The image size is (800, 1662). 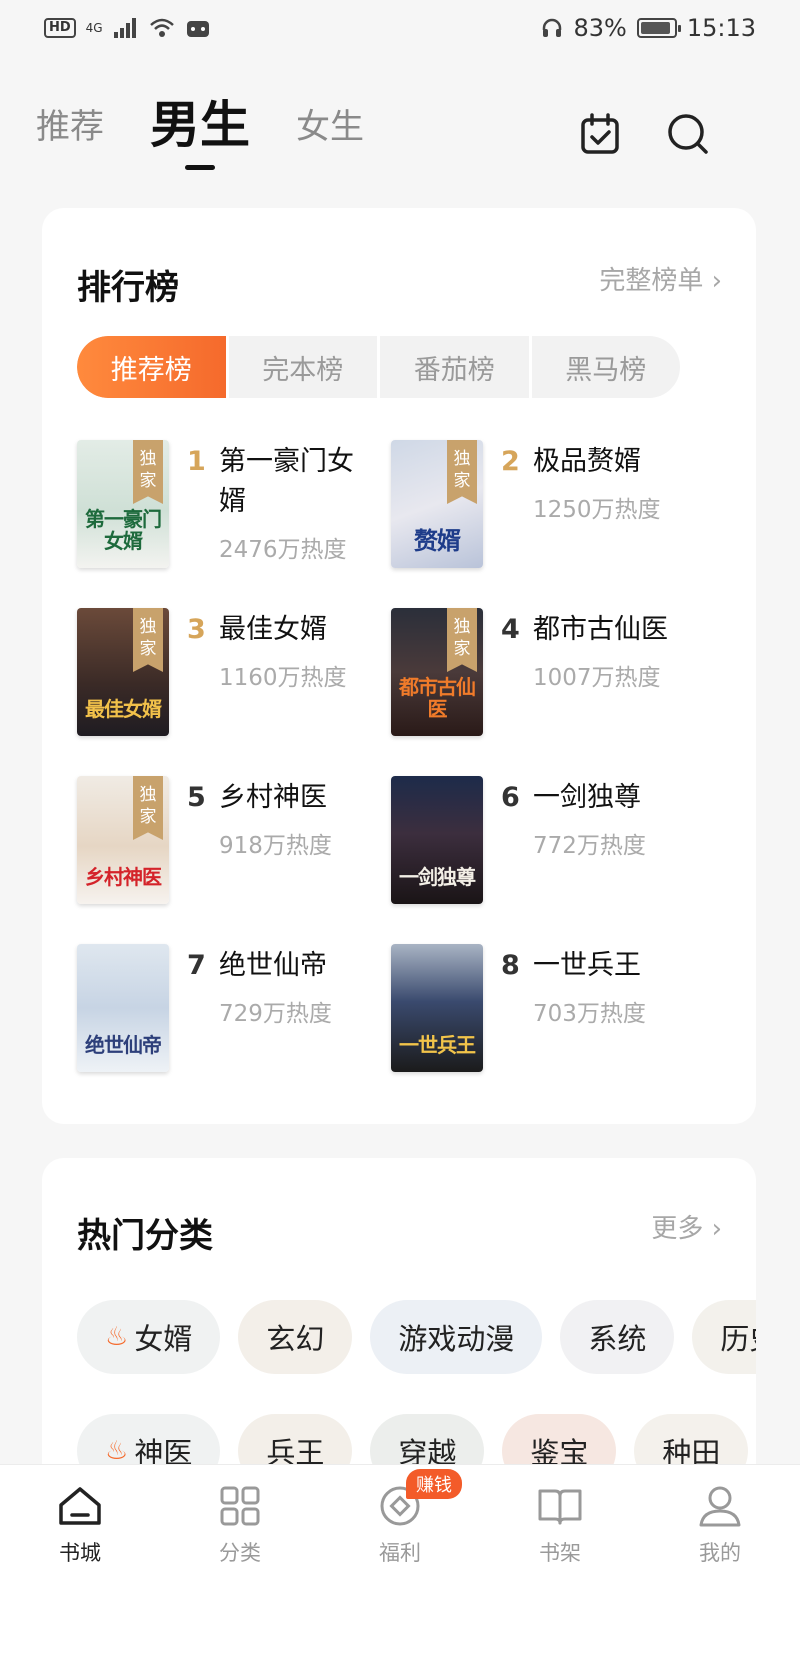 What do you see at coordinates (286, 481) in the screenshot?
I see `book-title: 第一豪门女婿` at bounding box center [286, 481].